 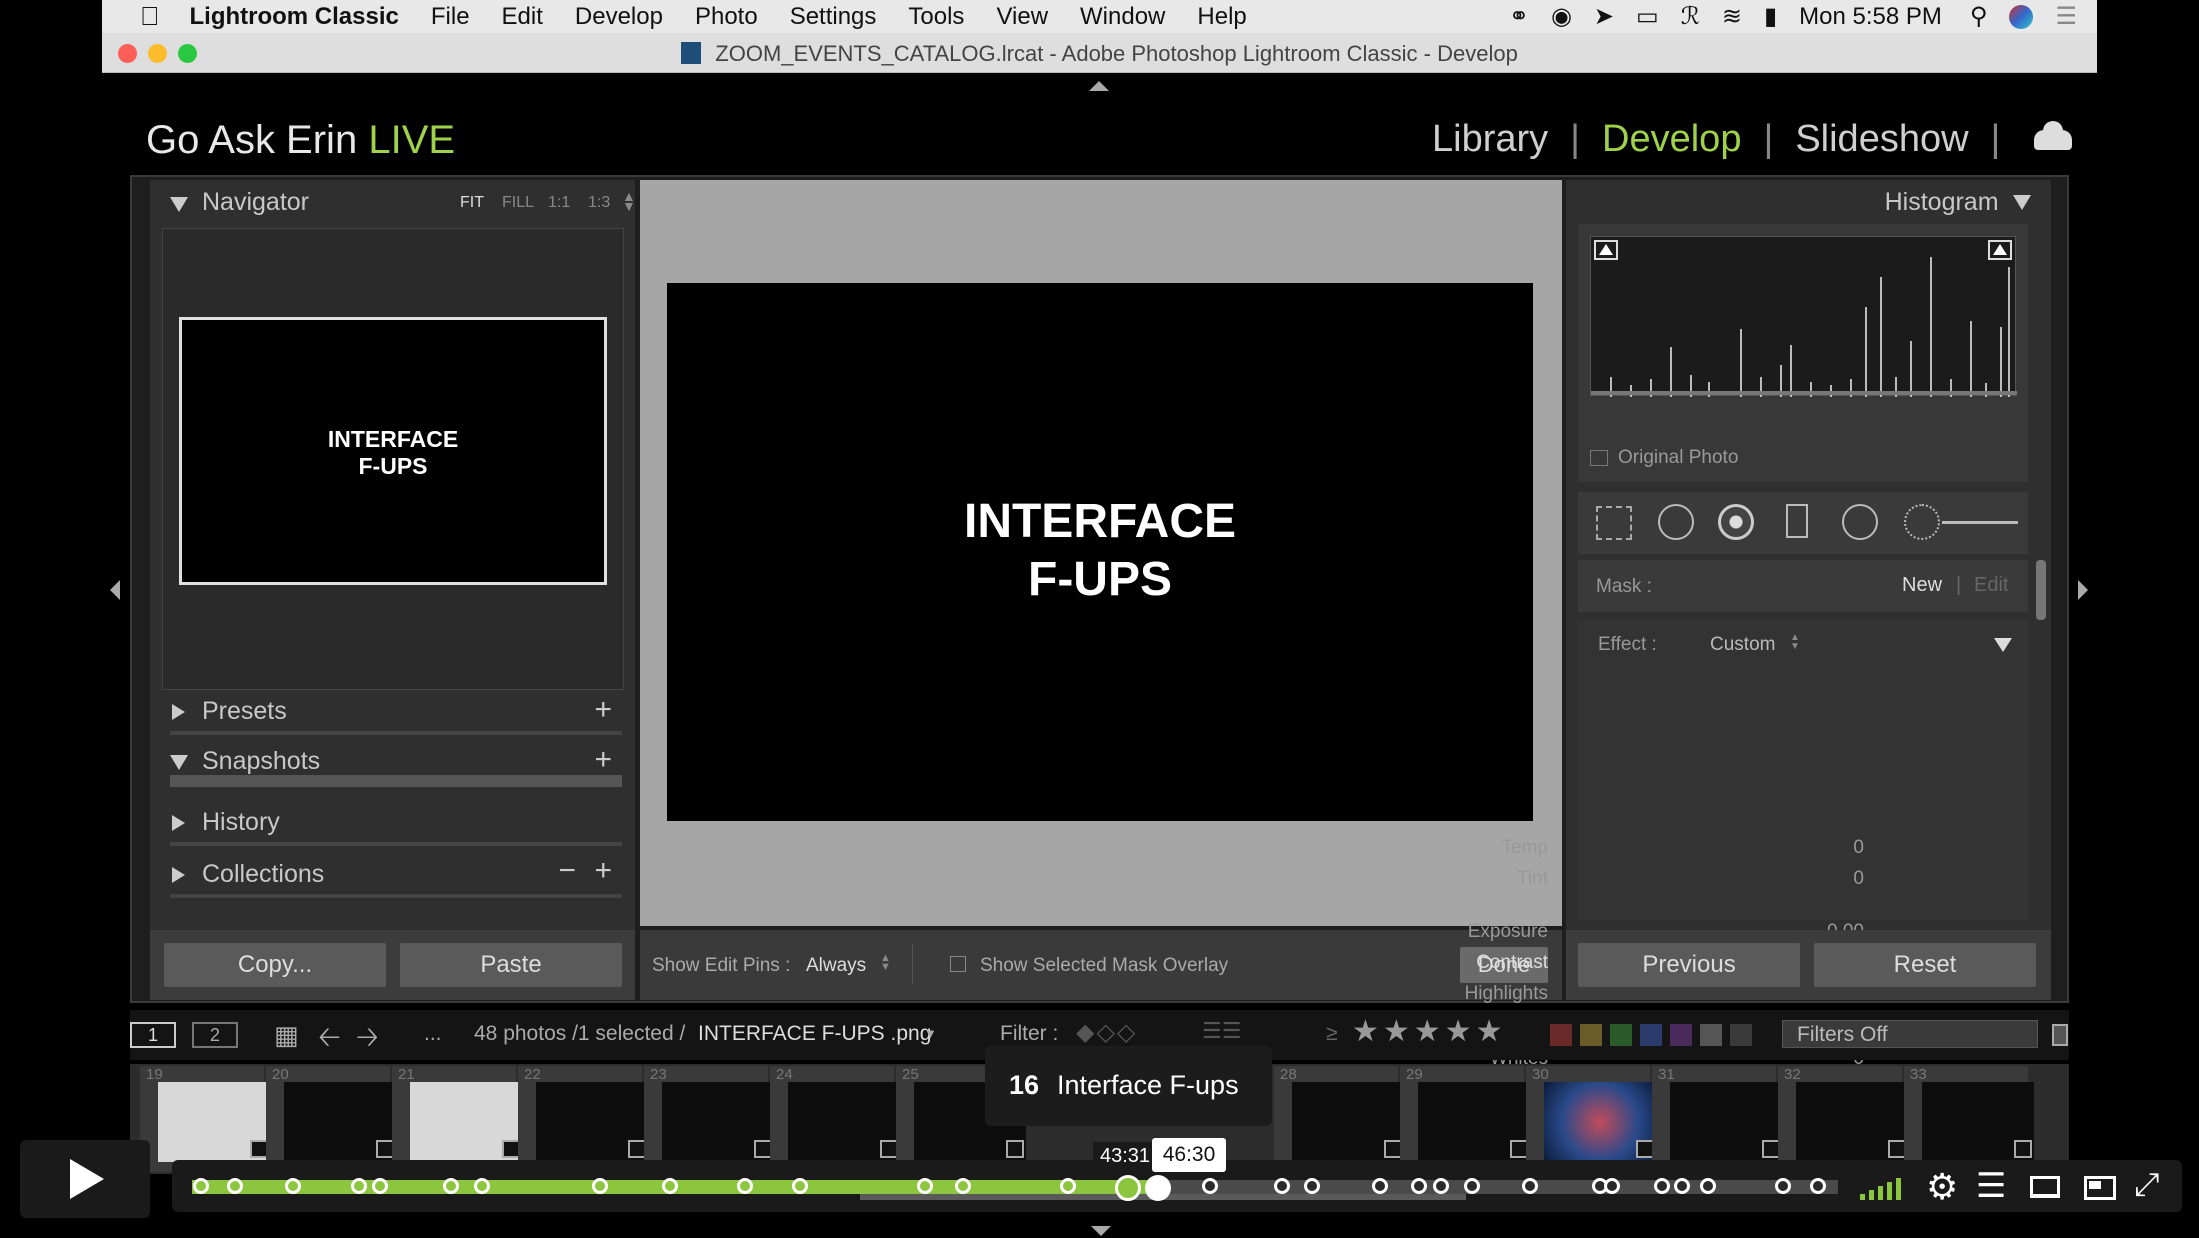 I want to click on paste-settings-button: Paste, so click(x=511, y=965).